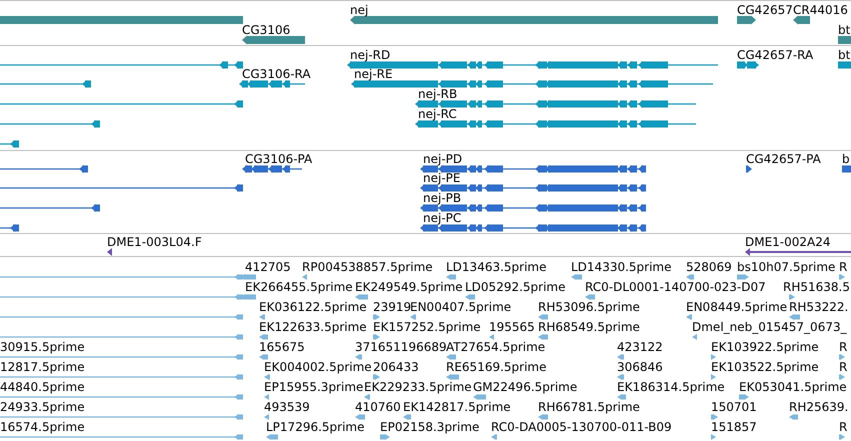  Describe the element at coordinates (313, 307) in the screenshot. I see `feature-label: EK036122.5prime` at that location.